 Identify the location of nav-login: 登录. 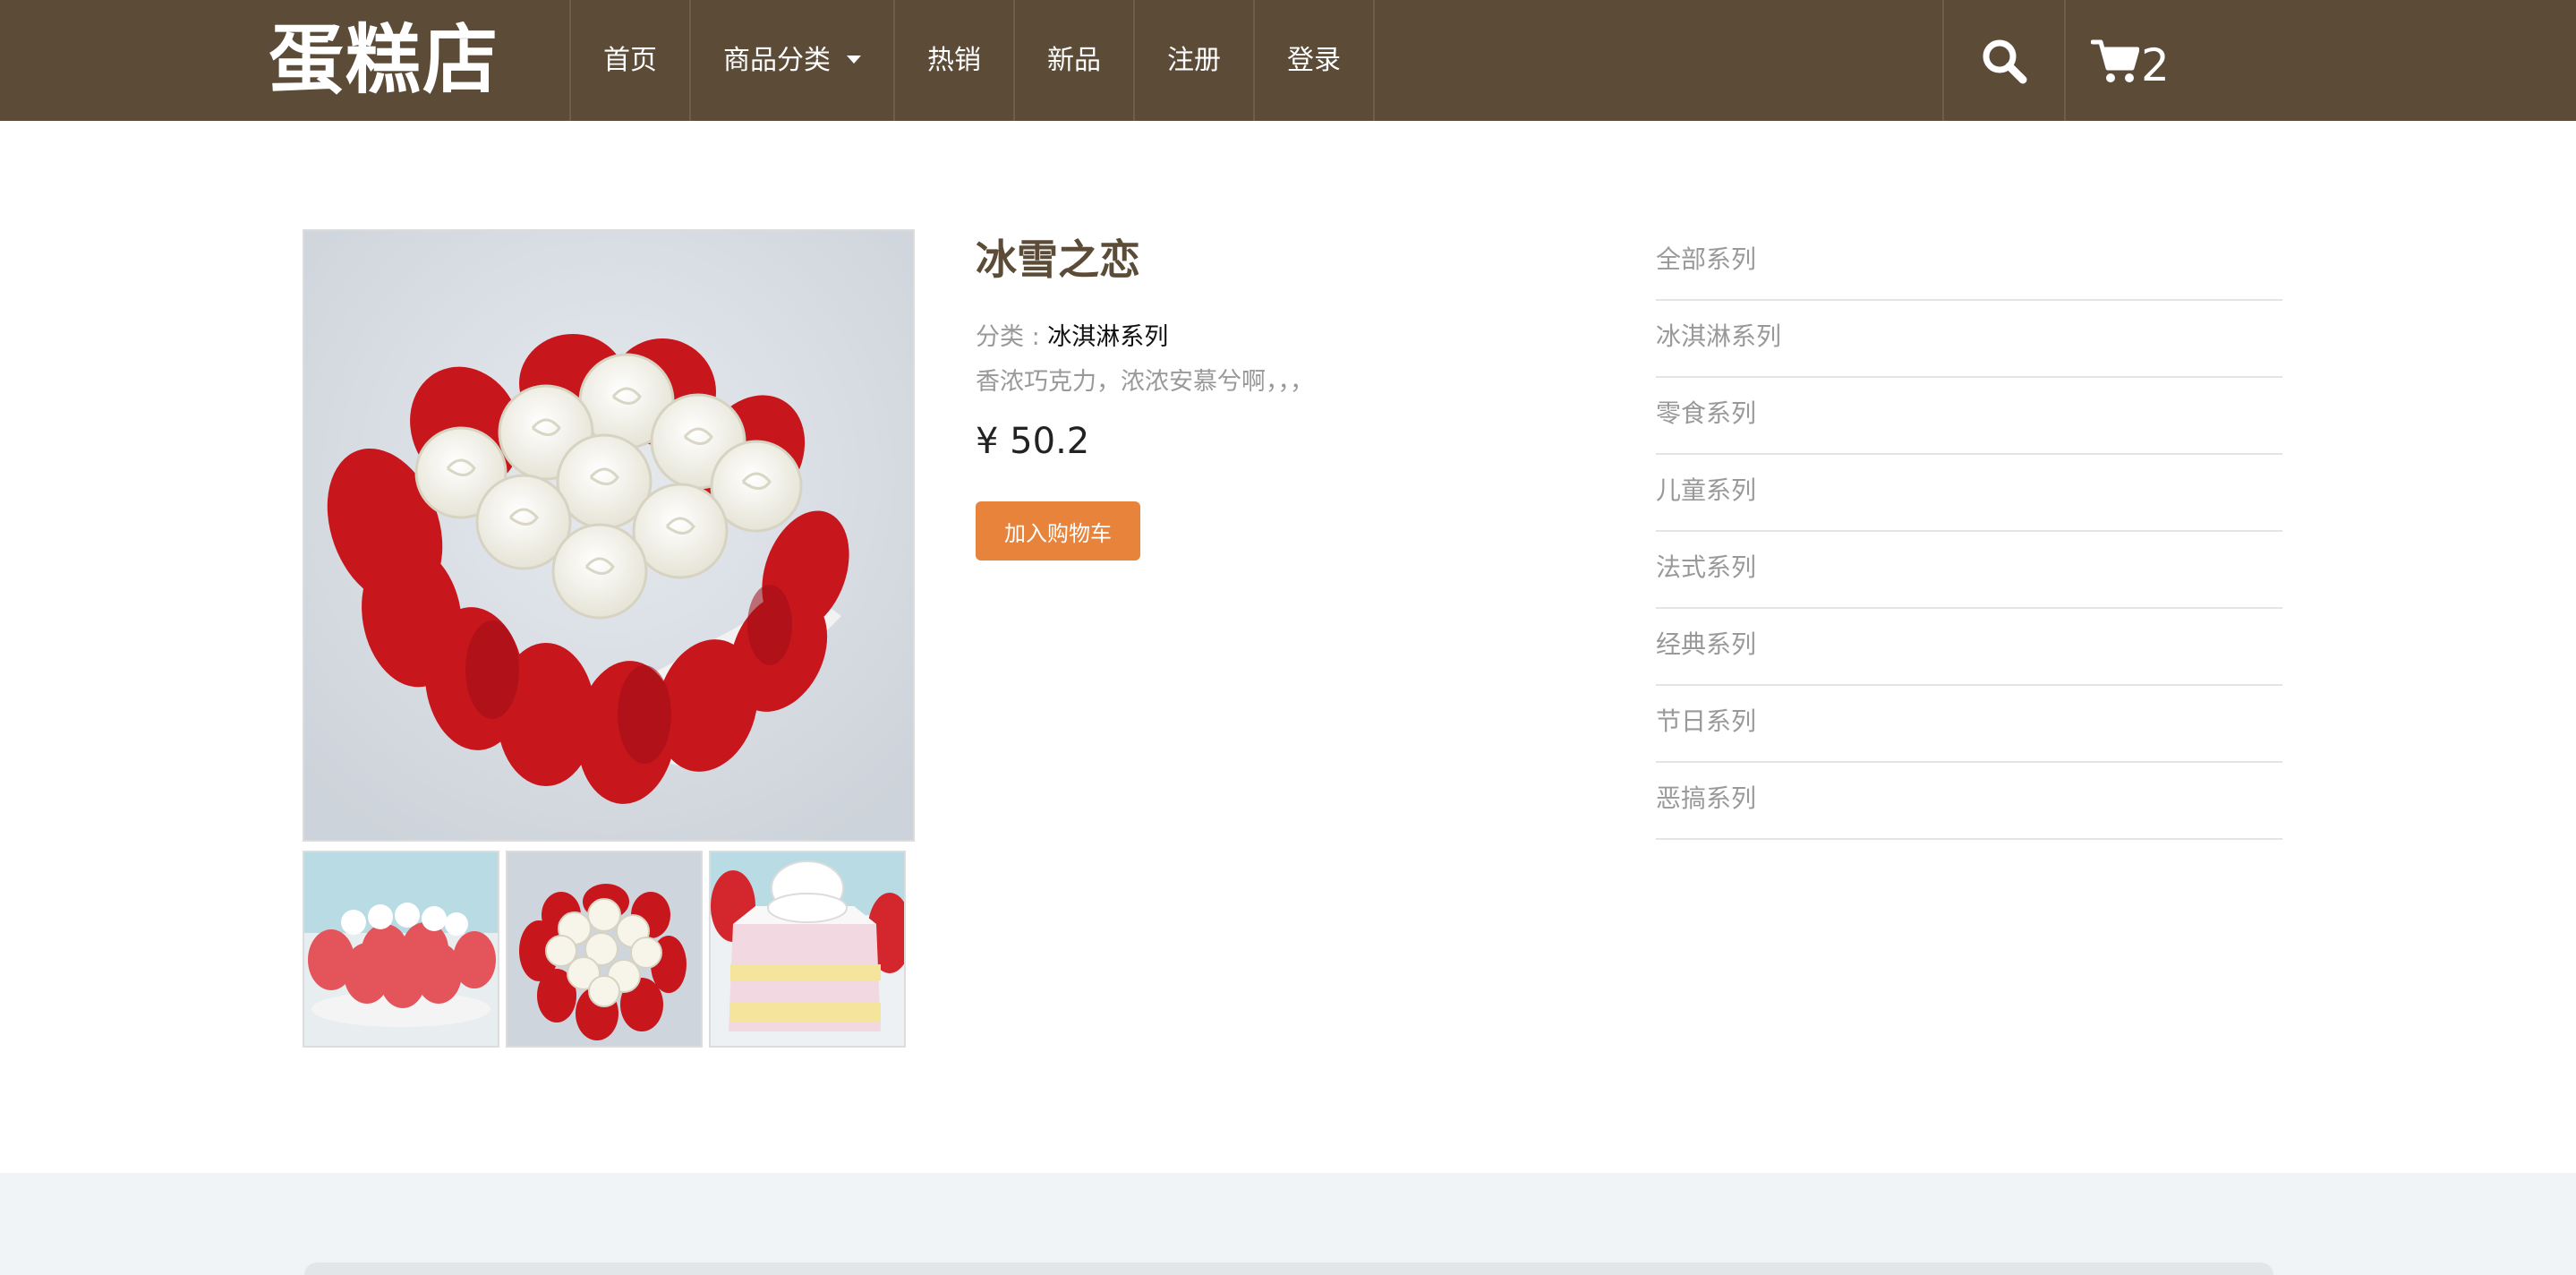
(1314, 60).